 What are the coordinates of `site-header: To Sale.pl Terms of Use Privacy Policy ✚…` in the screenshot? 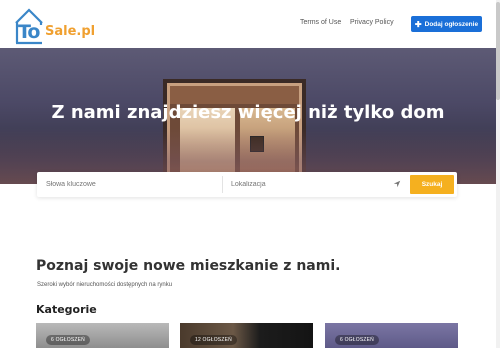 It's located at (250, 24).